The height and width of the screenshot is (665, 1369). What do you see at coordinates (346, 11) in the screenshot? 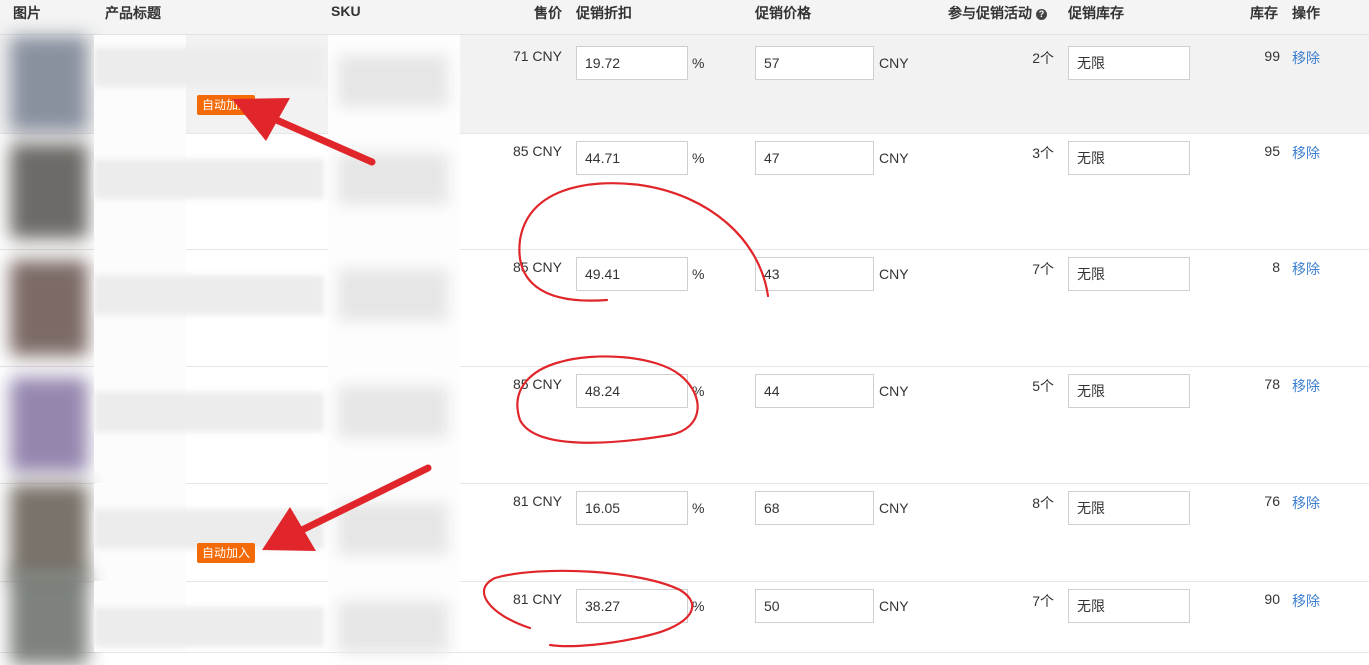
I see `col-header-sku: SKU` at bounding box center [346, 11].